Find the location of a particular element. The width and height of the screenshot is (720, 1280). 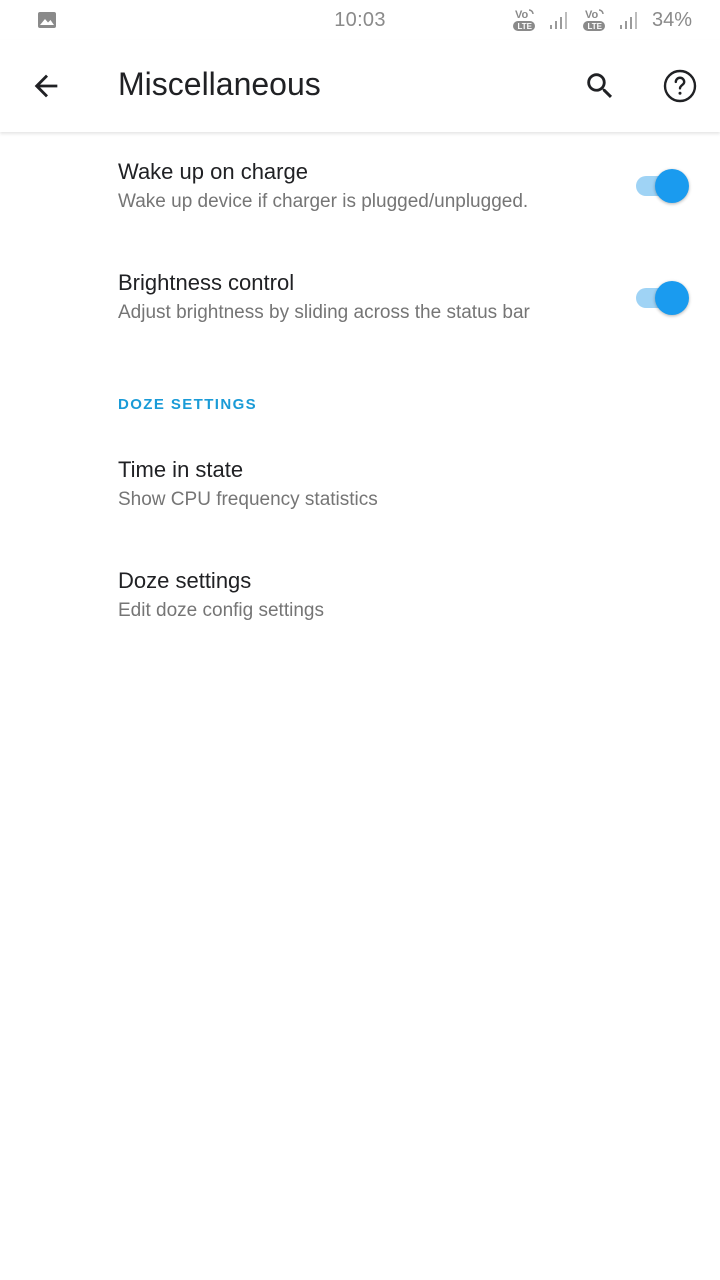

wake-up-on-charge-toggle is located at coordinates (662, 185).